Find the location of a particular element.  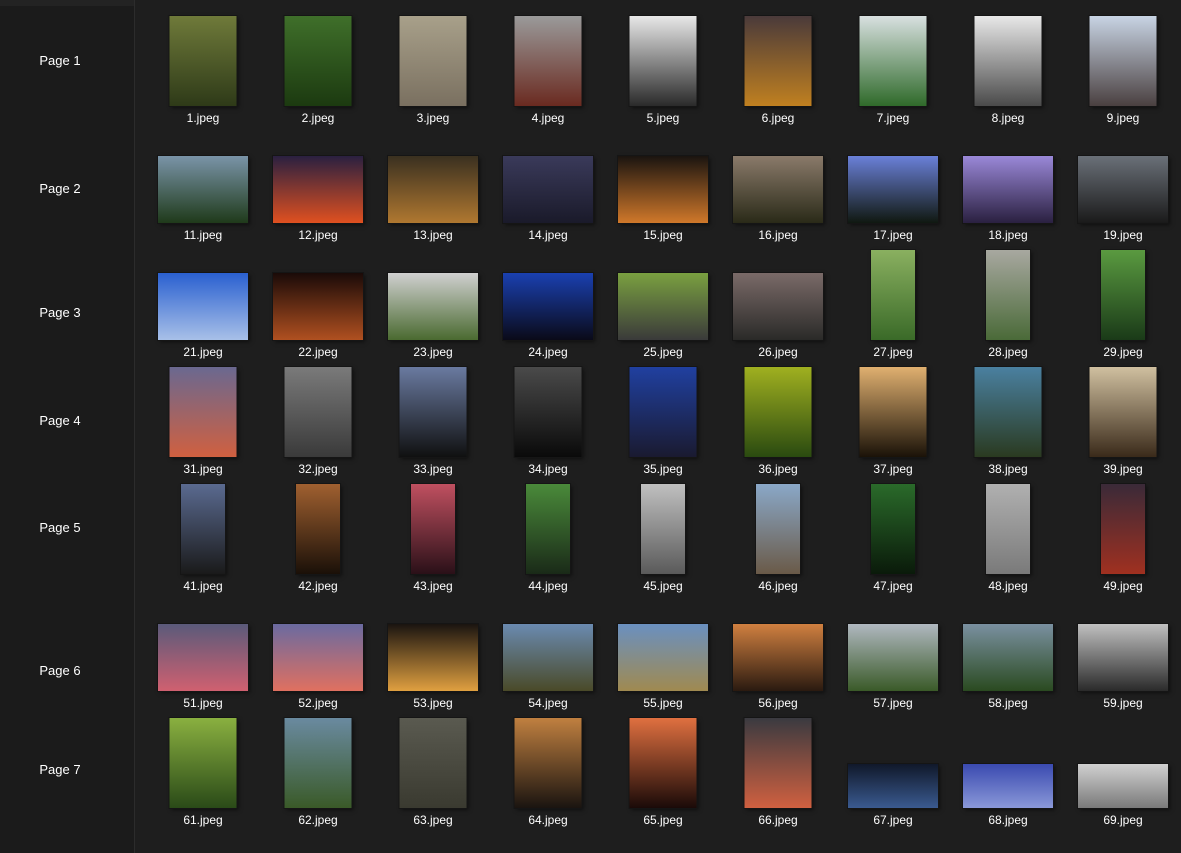

file-name: 38.jpeg is located at coordinates (1008, 469).